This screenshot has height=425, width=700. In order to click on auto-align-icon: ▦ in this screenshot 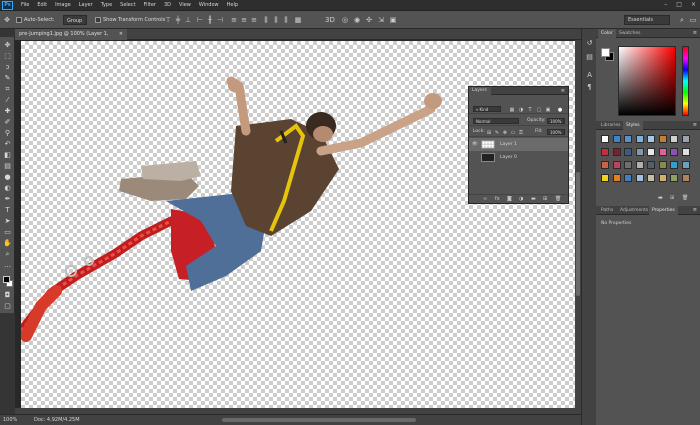, I will do `click(298, 20)`.